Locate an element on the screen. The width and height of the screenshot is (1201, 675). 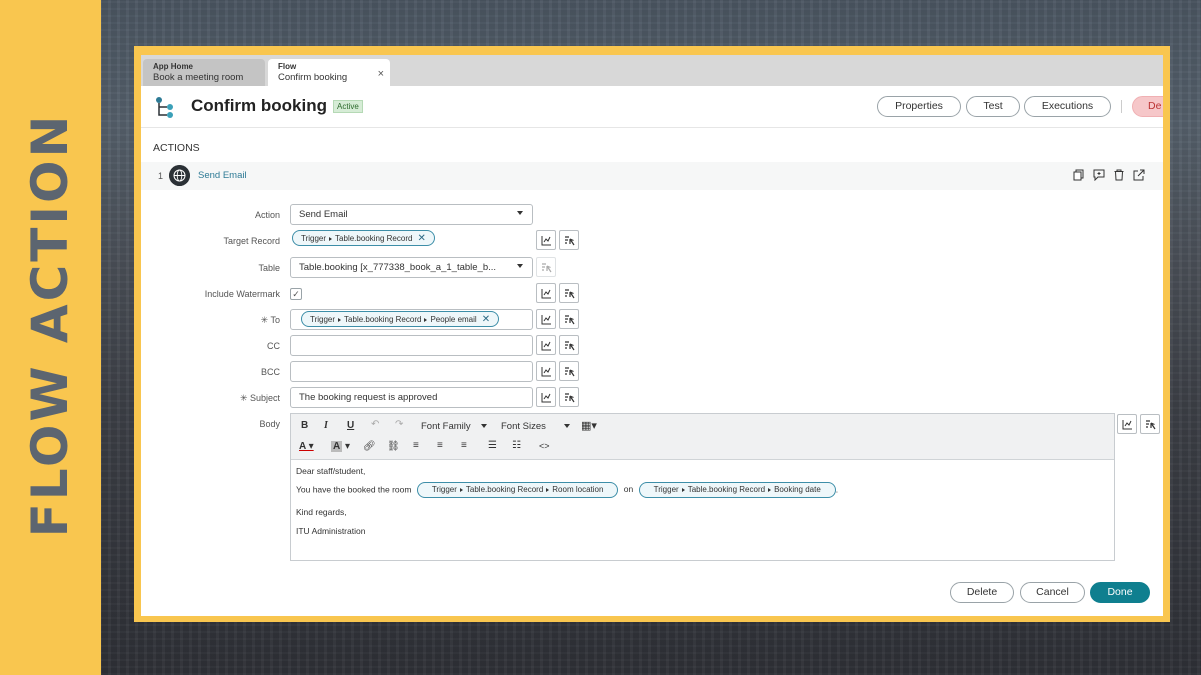
comment-icon is located at coordinates (1099, 175).